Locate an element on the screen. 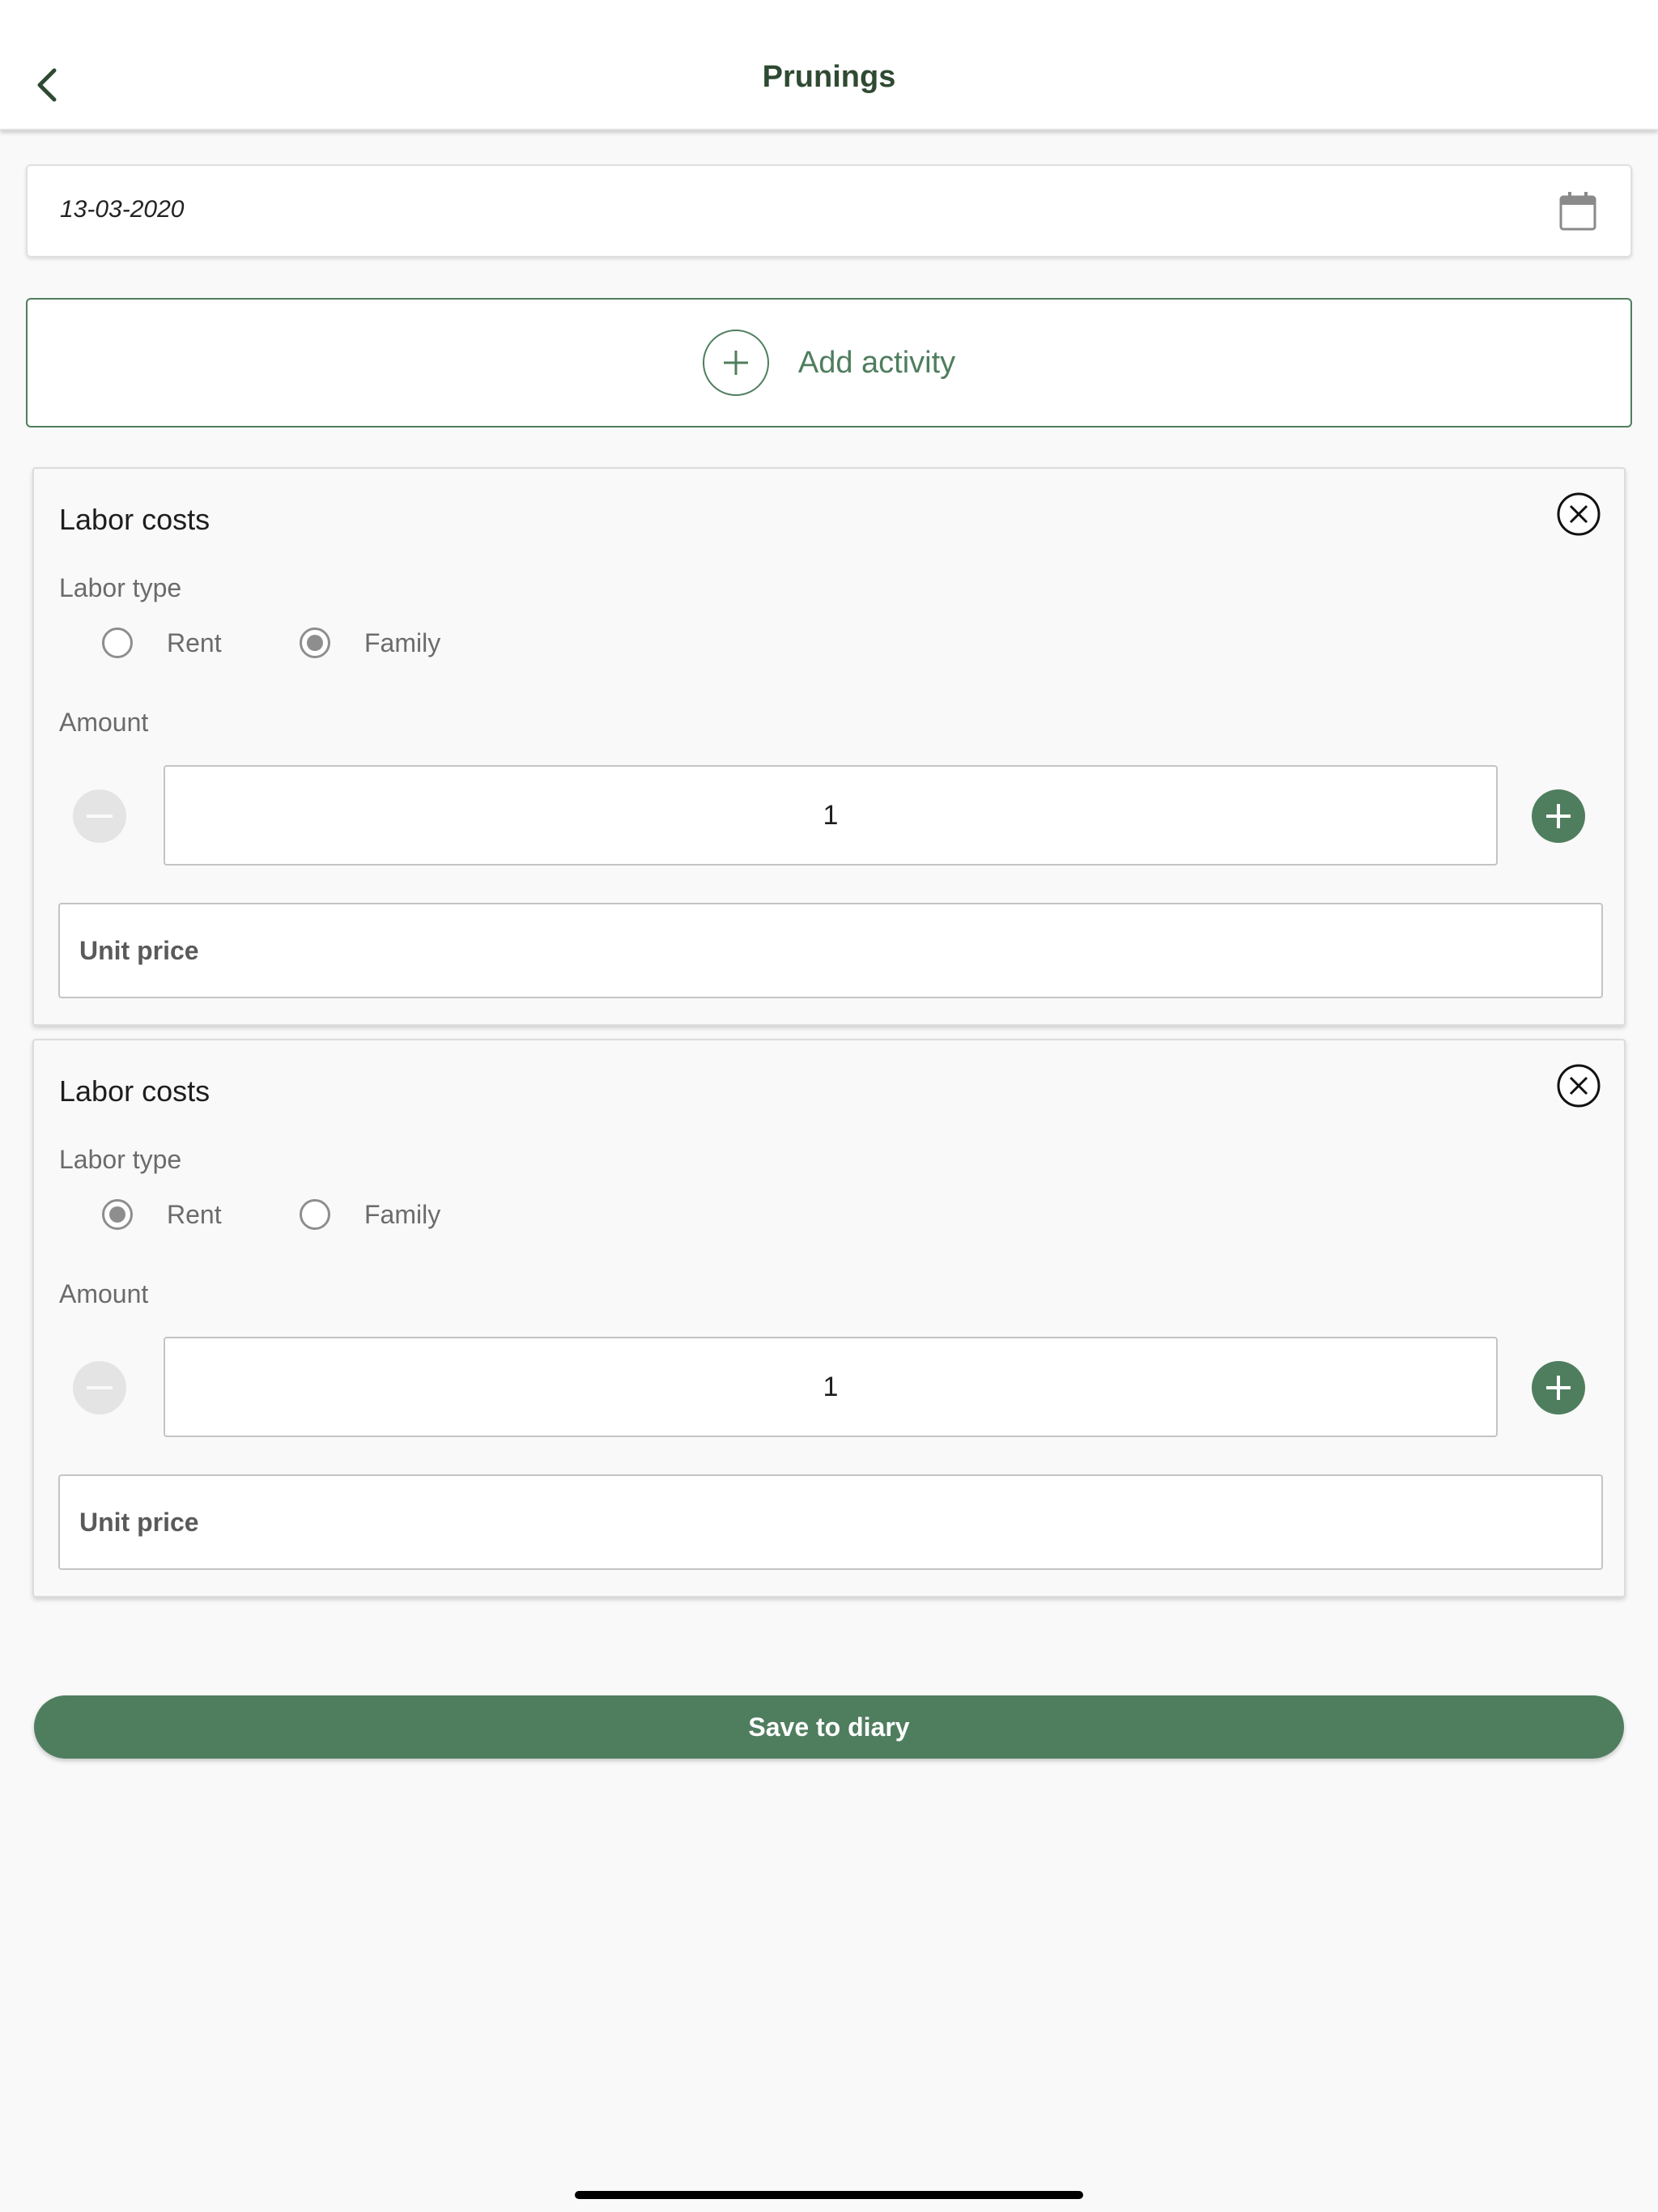  home-indicator is located at coordinates (829, 2195).